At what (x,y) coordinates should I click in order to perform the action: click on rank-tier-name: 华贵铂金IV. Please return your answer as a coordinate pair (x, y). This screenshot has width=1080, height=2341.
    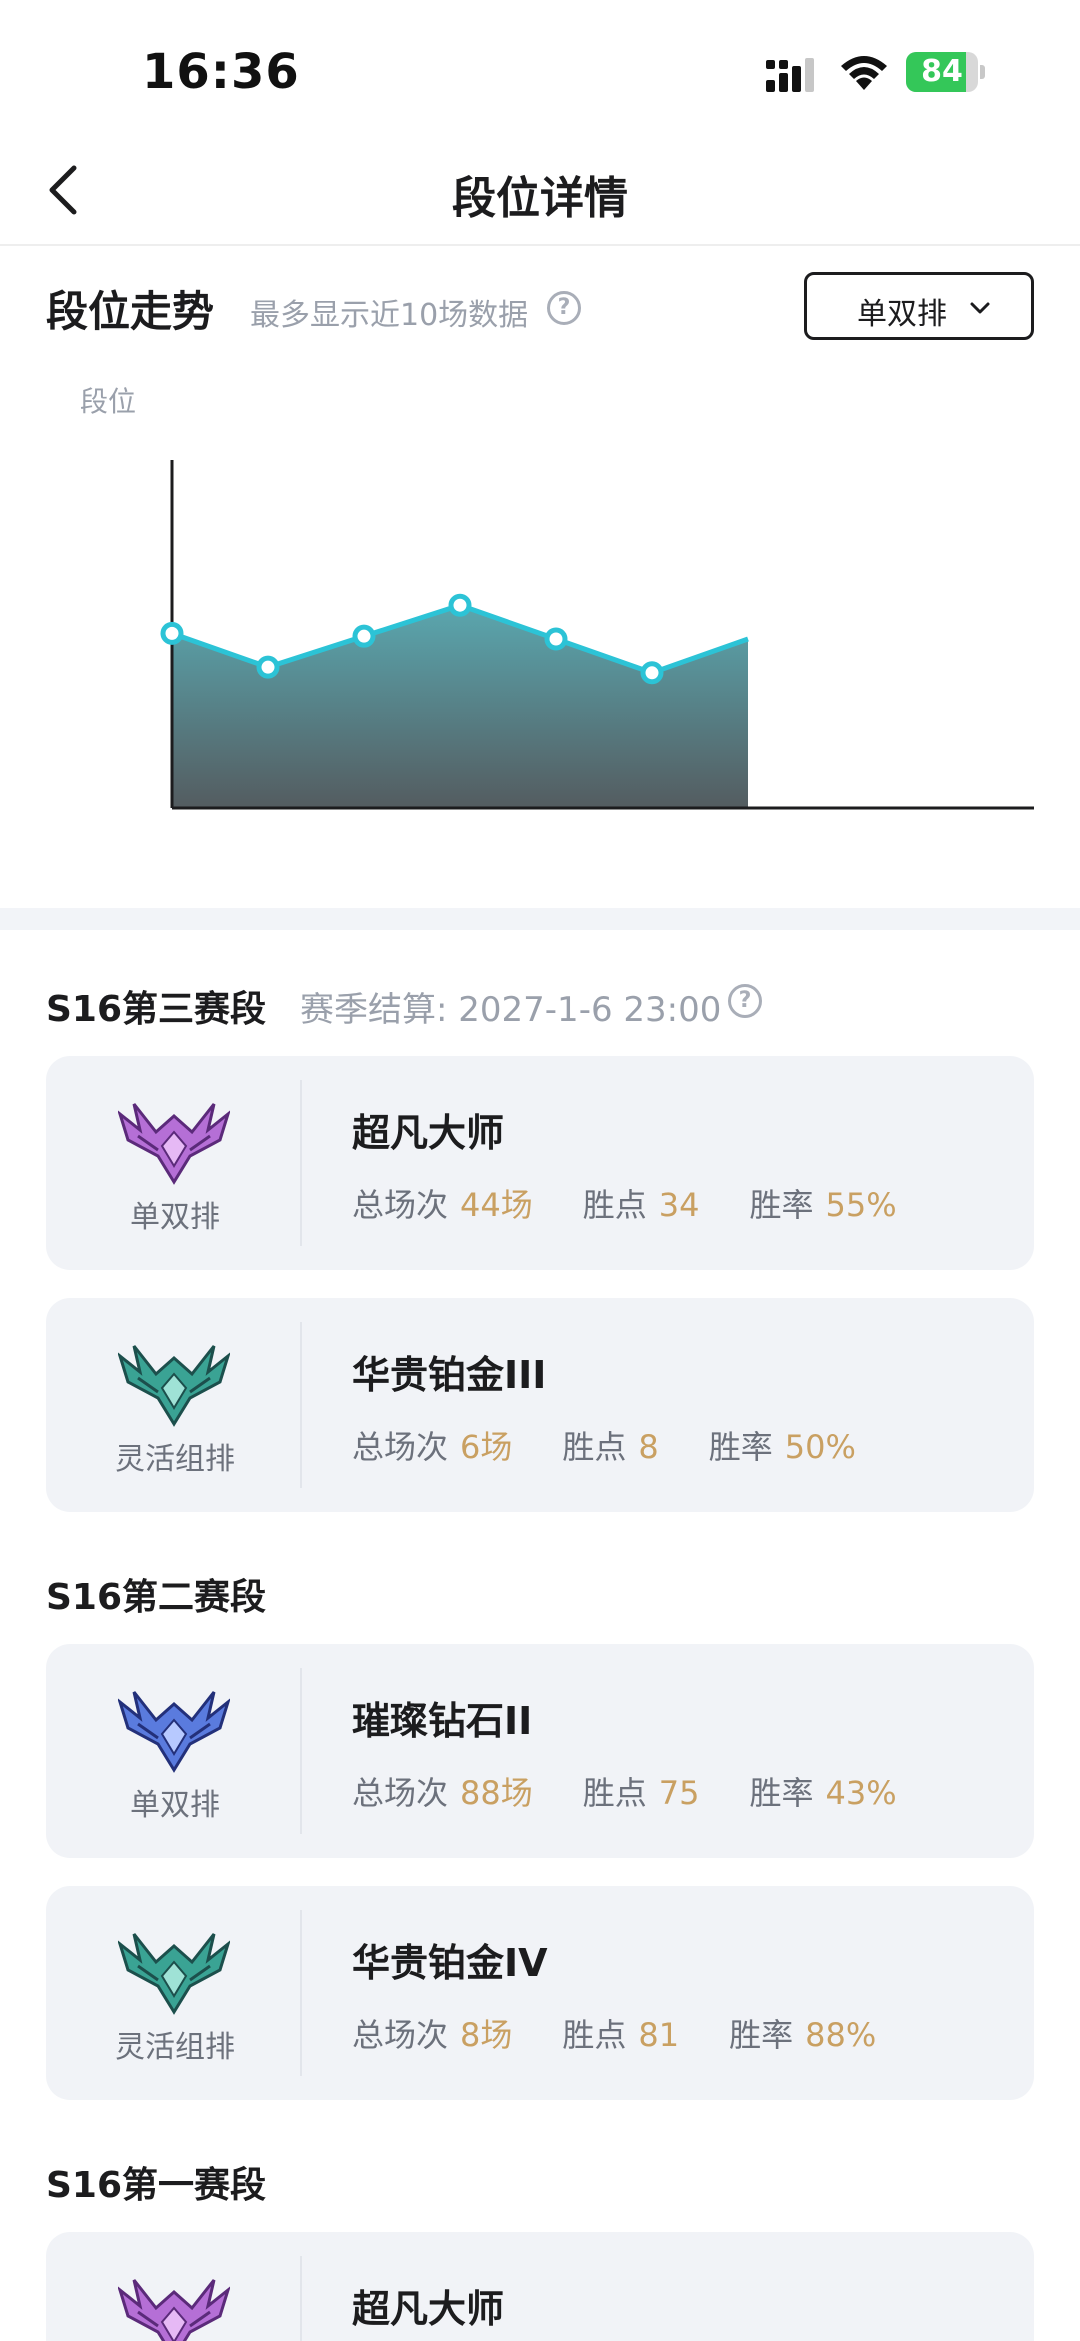
    Looking at the image, I should click on (450, 1963).